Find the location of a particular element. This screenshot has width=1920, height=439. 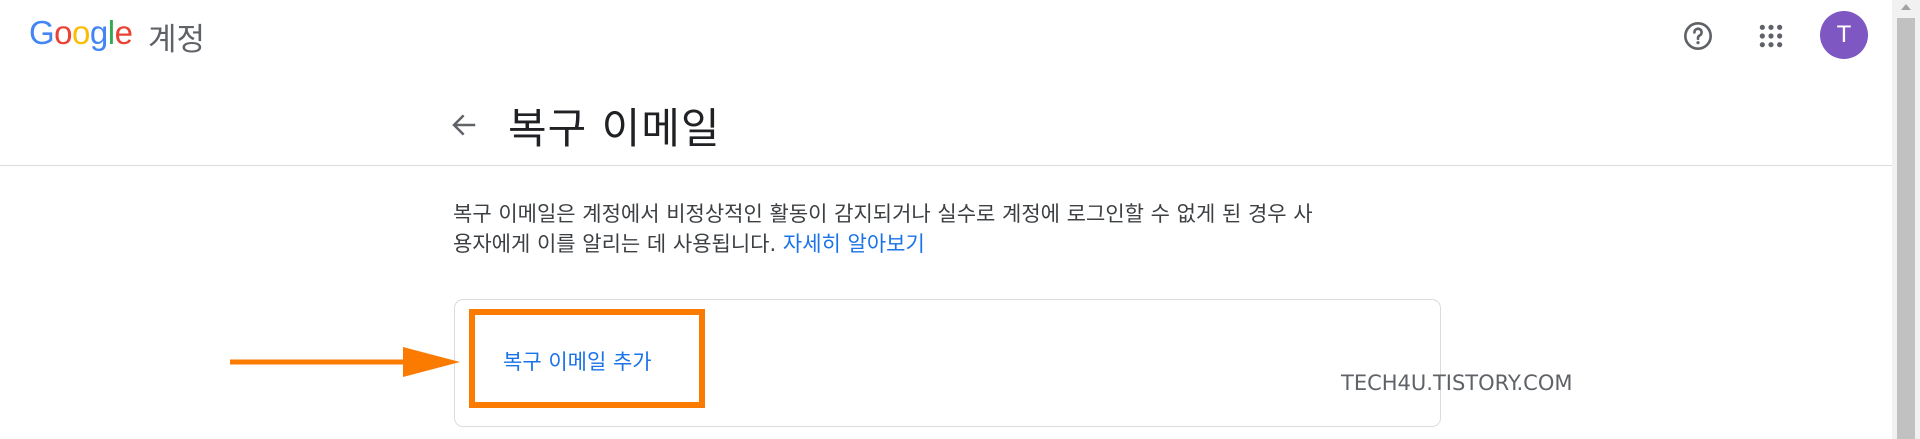

apps-grid-icon is located at coordinates (1771, 36).